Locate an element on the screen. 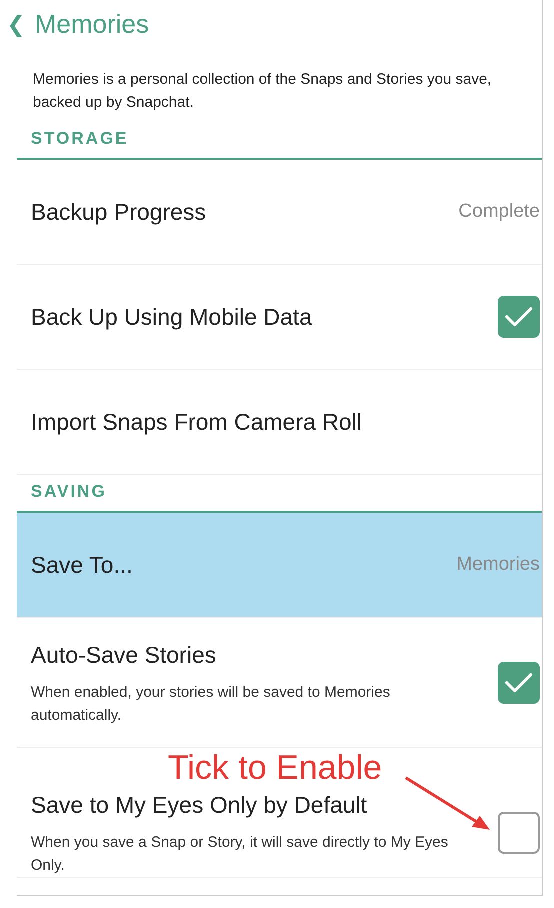  row-label: Save to My Eyes Only by Default is located at coordinates (199, 805).